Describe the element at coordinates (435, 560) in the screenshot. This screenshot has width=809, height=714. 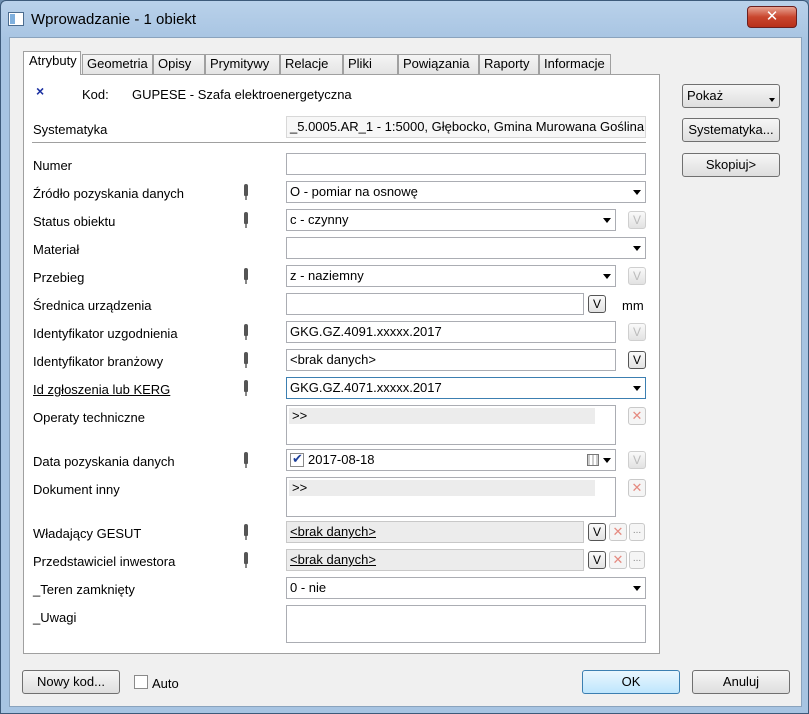
I see `przedstawiciel-field: <brak danych>` at that location.